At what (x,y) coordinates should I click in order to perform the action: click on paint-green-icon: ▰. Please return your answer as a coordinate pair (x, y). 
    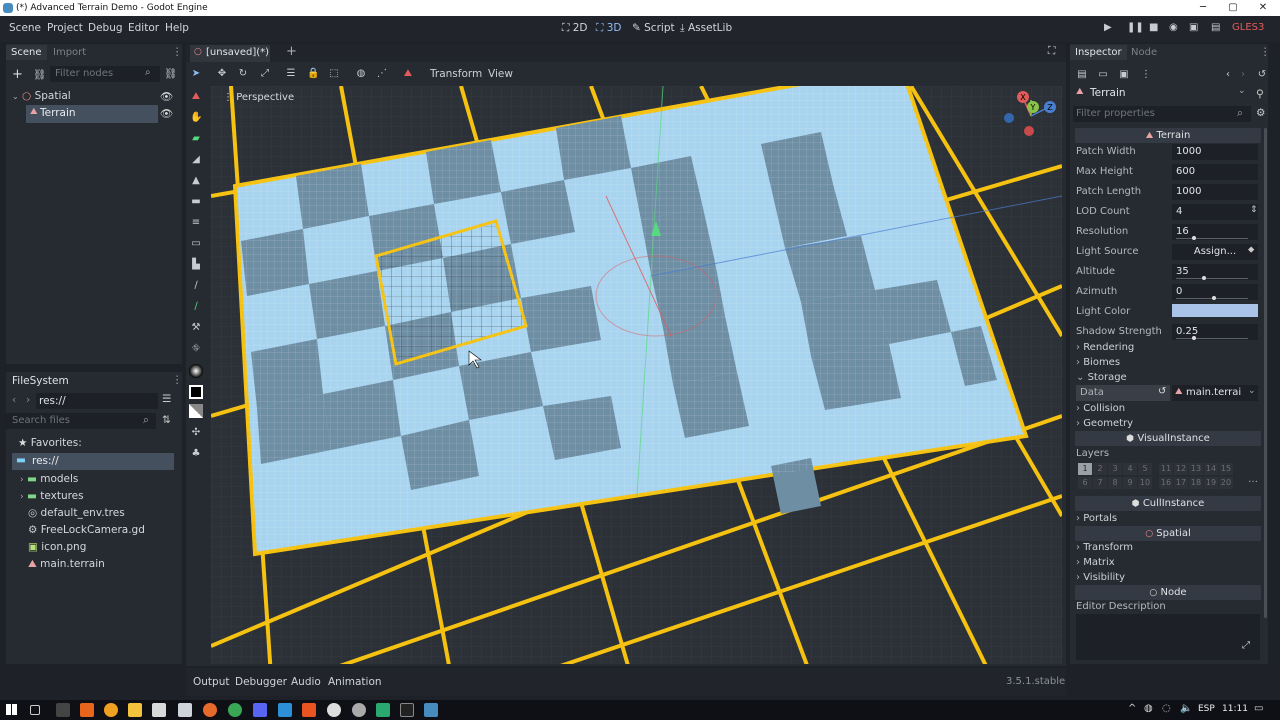
    Looking at the image, I should click on (196, 139).